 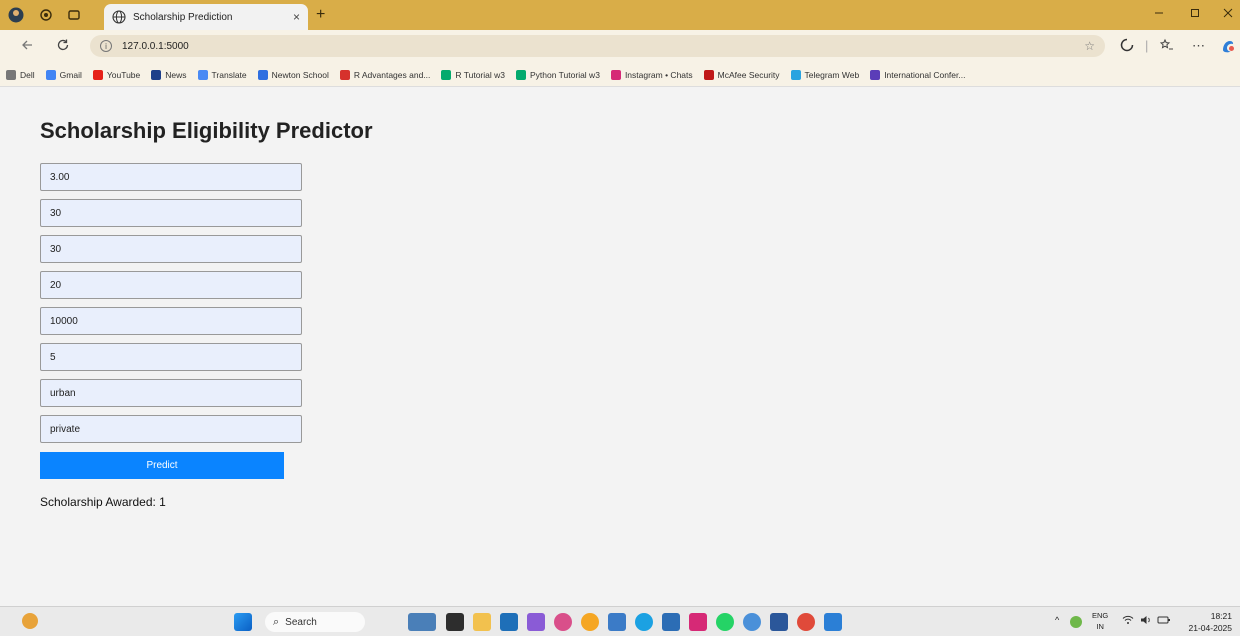 I want to click on language-indicator: ENG IN, so click(x=1100, y=621).